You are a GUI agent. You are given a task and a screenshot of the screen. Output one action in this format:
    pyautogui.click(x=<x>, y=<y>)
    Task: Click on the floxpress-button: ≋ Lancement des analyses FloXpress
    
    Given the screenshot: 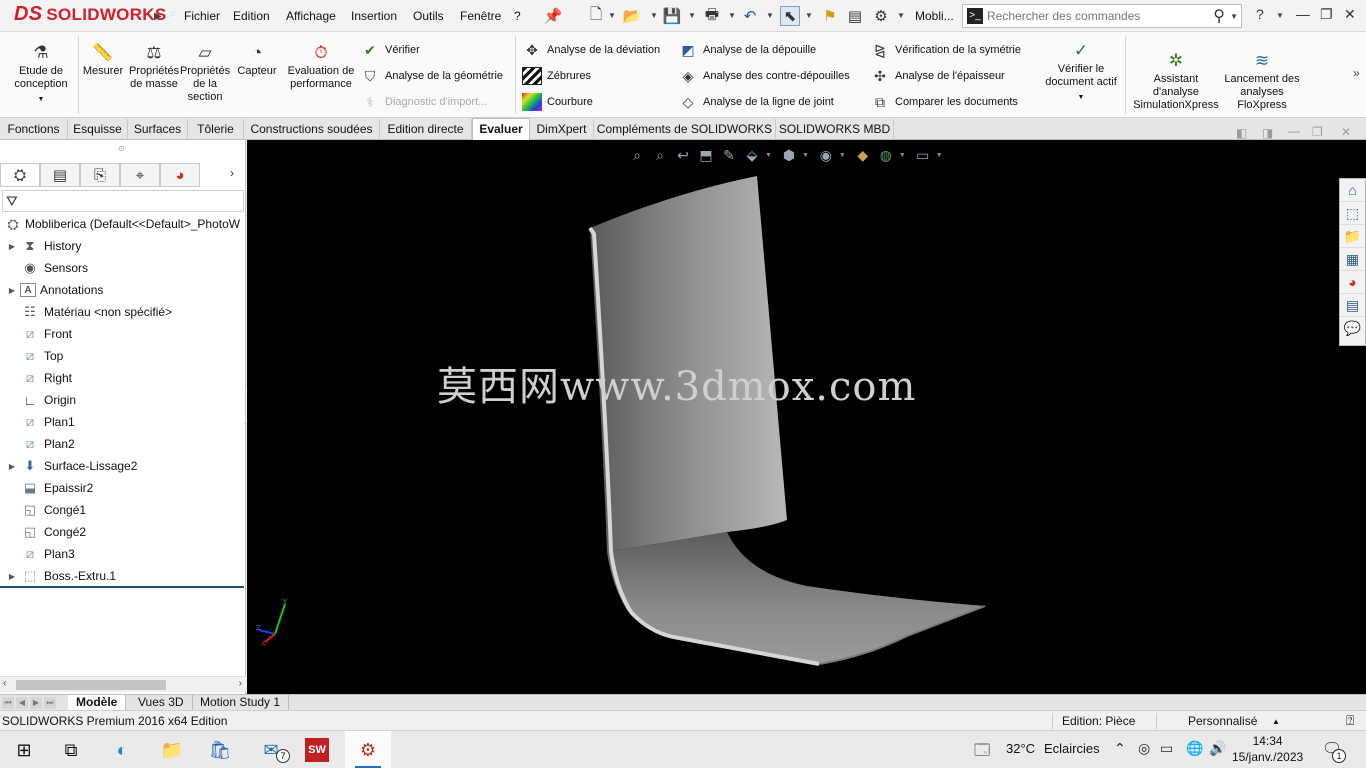 What is the action you would take?
    pyautogui.click(x=1262, y=80)
    